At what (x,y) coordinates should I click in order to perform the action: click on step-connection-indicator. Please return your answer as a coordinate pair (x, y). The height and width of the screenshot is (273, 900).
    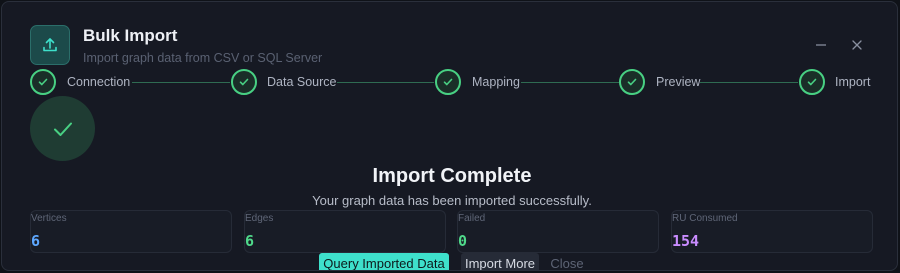
    Looking at the image, I should click on (43, 82).